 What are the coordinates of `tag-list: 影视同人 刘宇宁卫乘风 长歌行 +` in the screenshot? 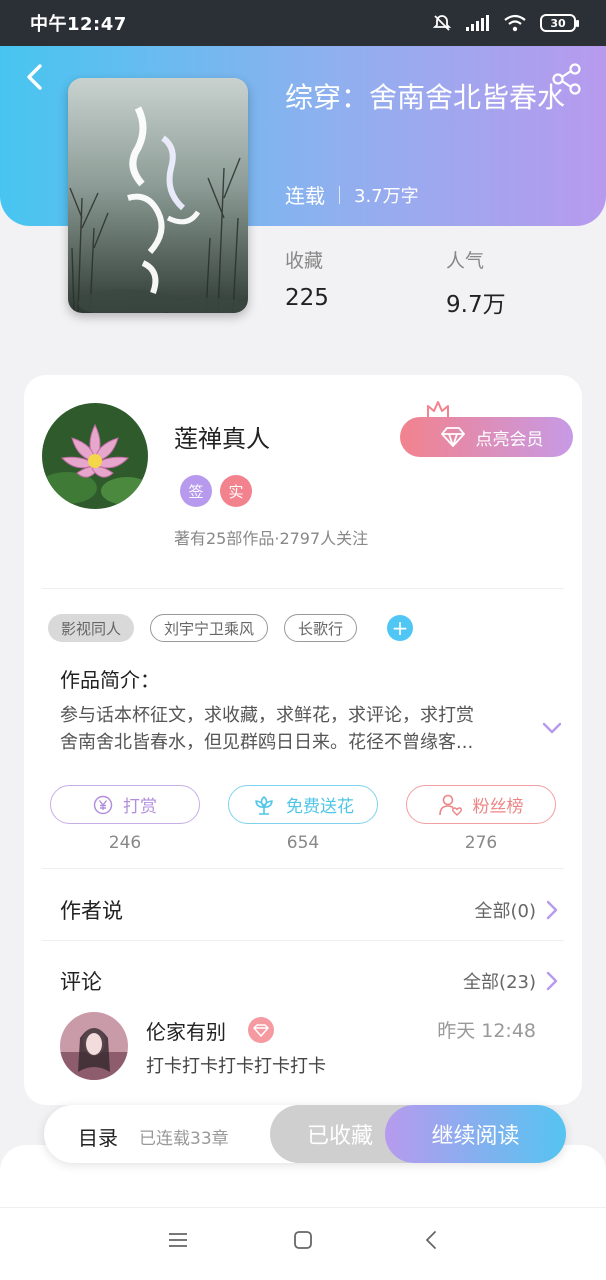 It's located at (231, 628).